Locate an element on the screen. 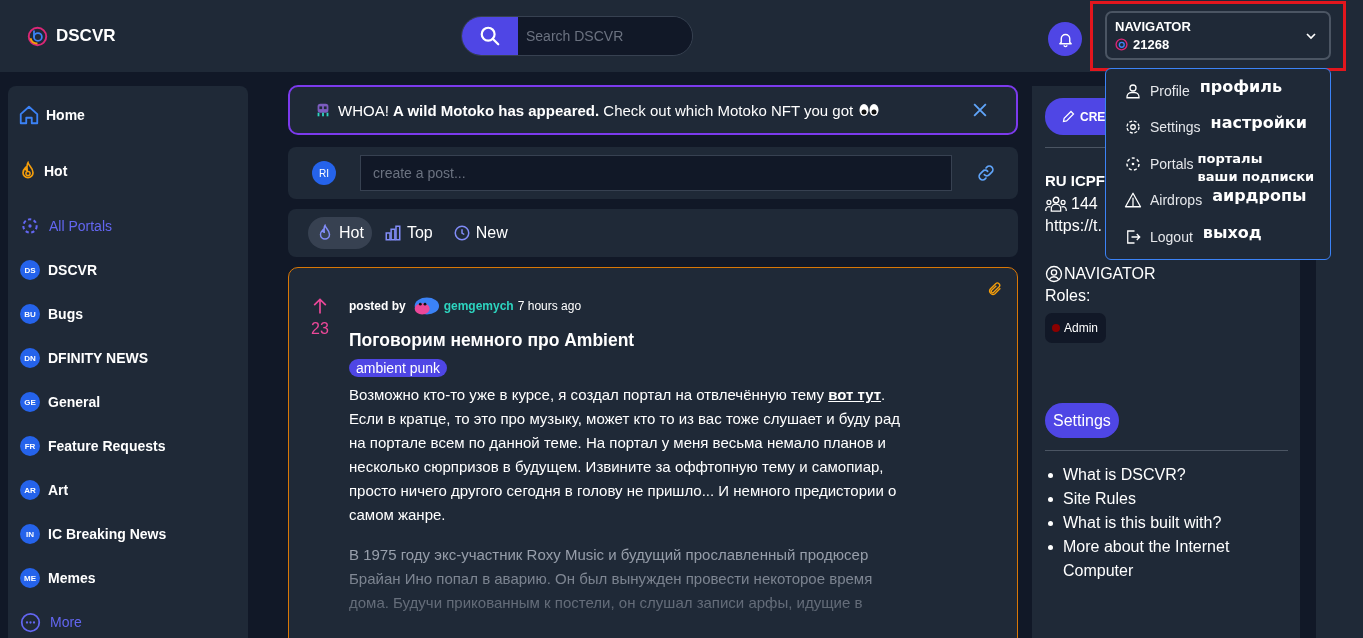  portal-avatar: FR is located at coordinates (30, 446).